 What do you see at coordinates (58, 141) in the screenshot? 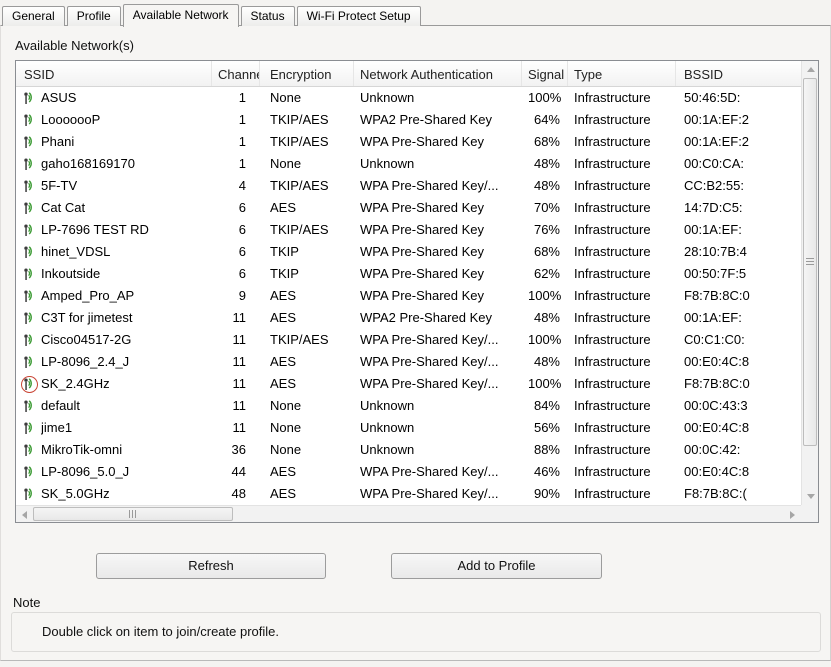
I see `ssid-label: Phani` at bounding box center [58, 141].